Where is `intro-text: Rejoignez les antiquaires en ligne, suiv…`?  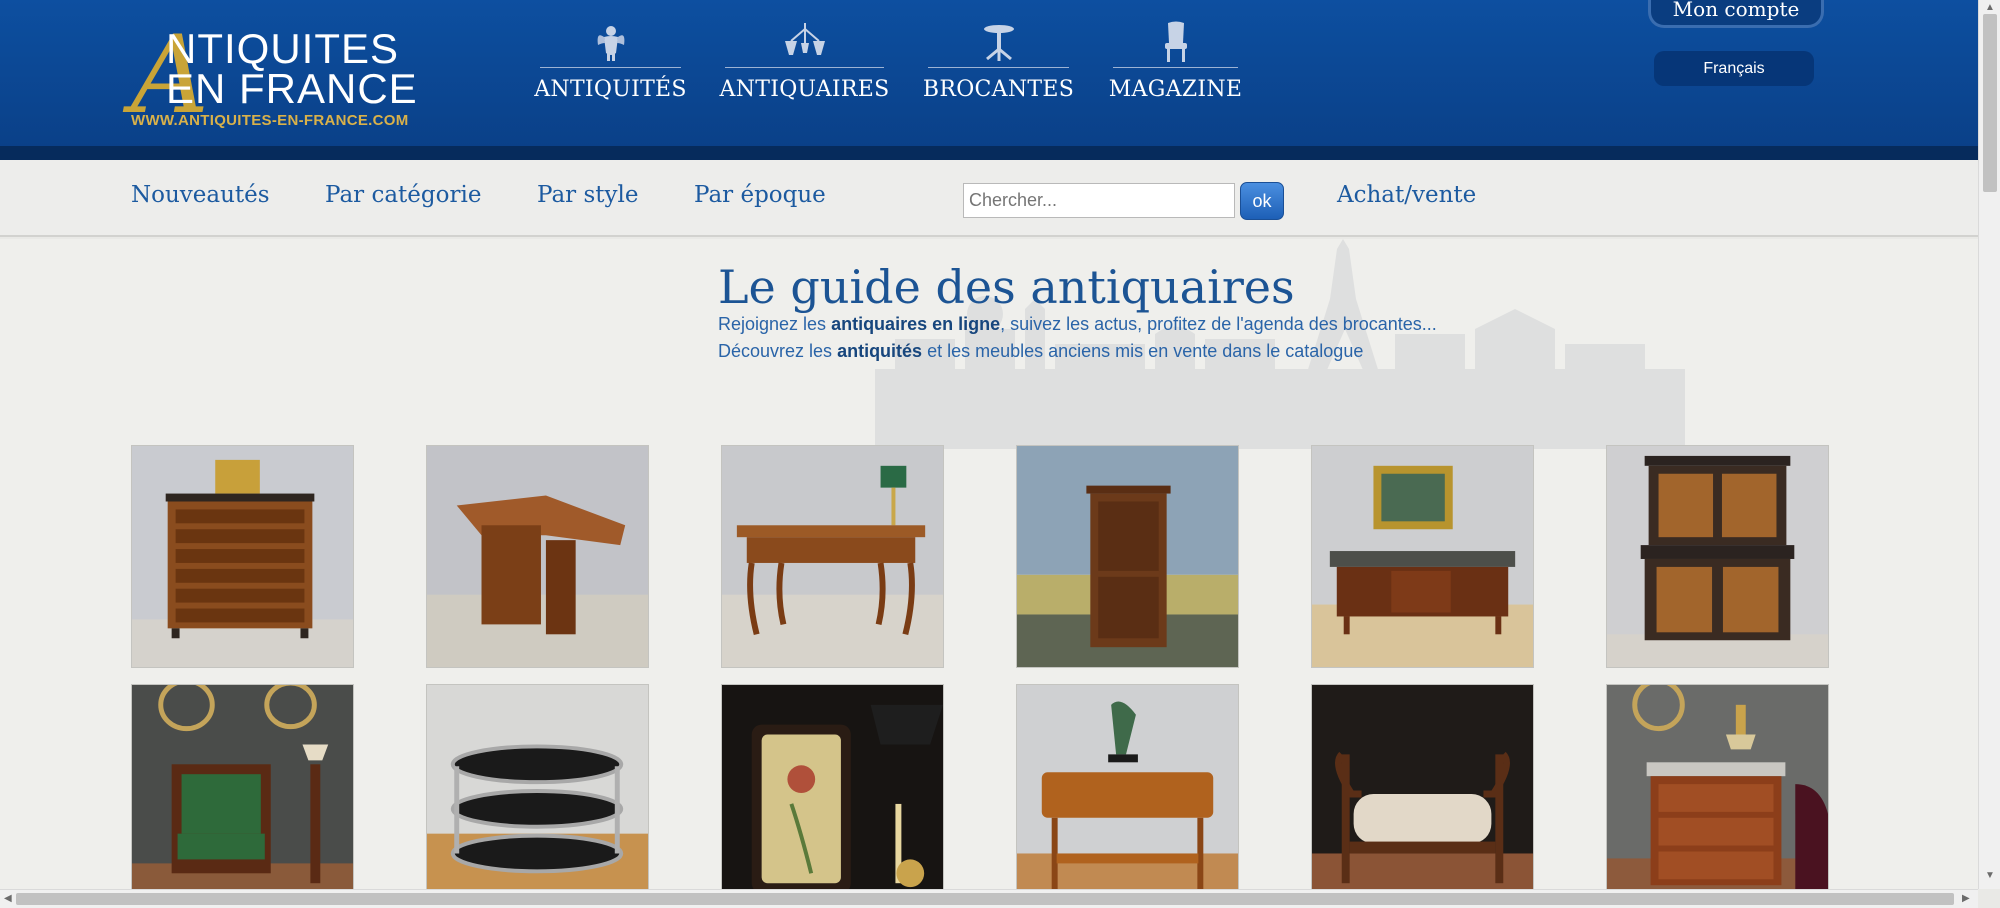
intro-text: Rejoignez les antiquaires en ligne, suiv… is located at coordinates (1077, 338).